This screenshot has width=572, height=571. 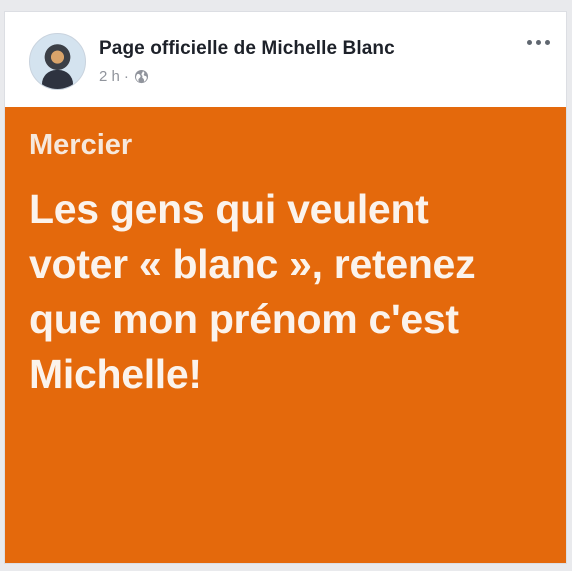 What do you see at coordinates (252, 264) in the screenshot?
I see `headline-line: voter « blanc », retenez` at bounding box center [252, 264].